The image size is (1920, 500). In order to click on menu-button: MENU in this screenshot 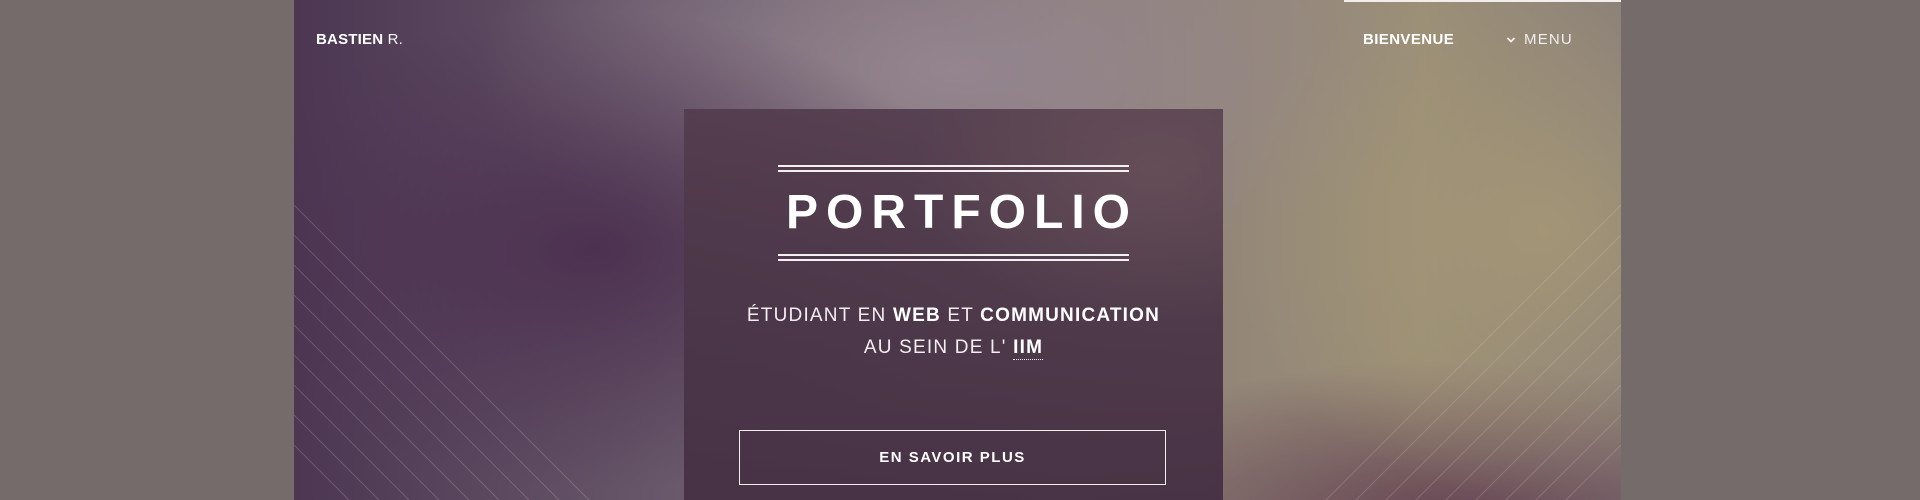, I will do `click(1539, 39)`.